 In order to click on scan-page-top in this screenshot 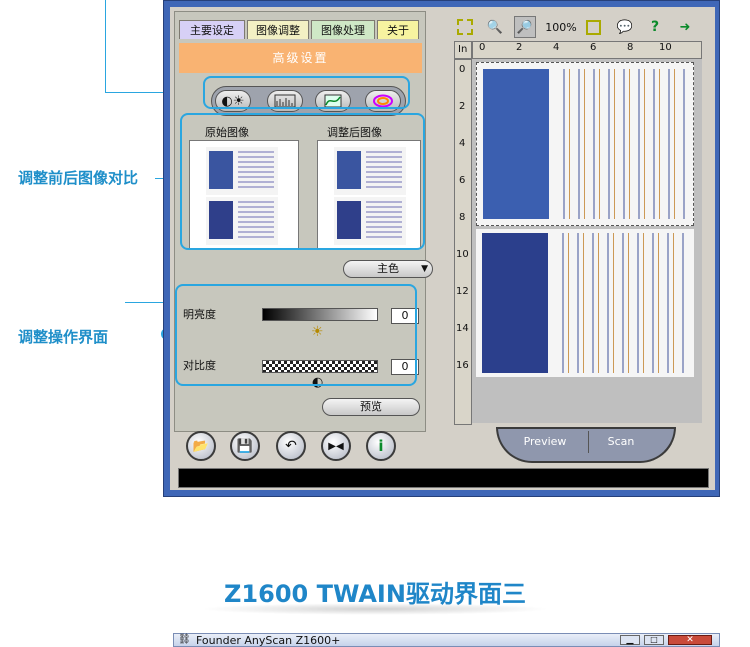, I will do `click(585, 144)`.